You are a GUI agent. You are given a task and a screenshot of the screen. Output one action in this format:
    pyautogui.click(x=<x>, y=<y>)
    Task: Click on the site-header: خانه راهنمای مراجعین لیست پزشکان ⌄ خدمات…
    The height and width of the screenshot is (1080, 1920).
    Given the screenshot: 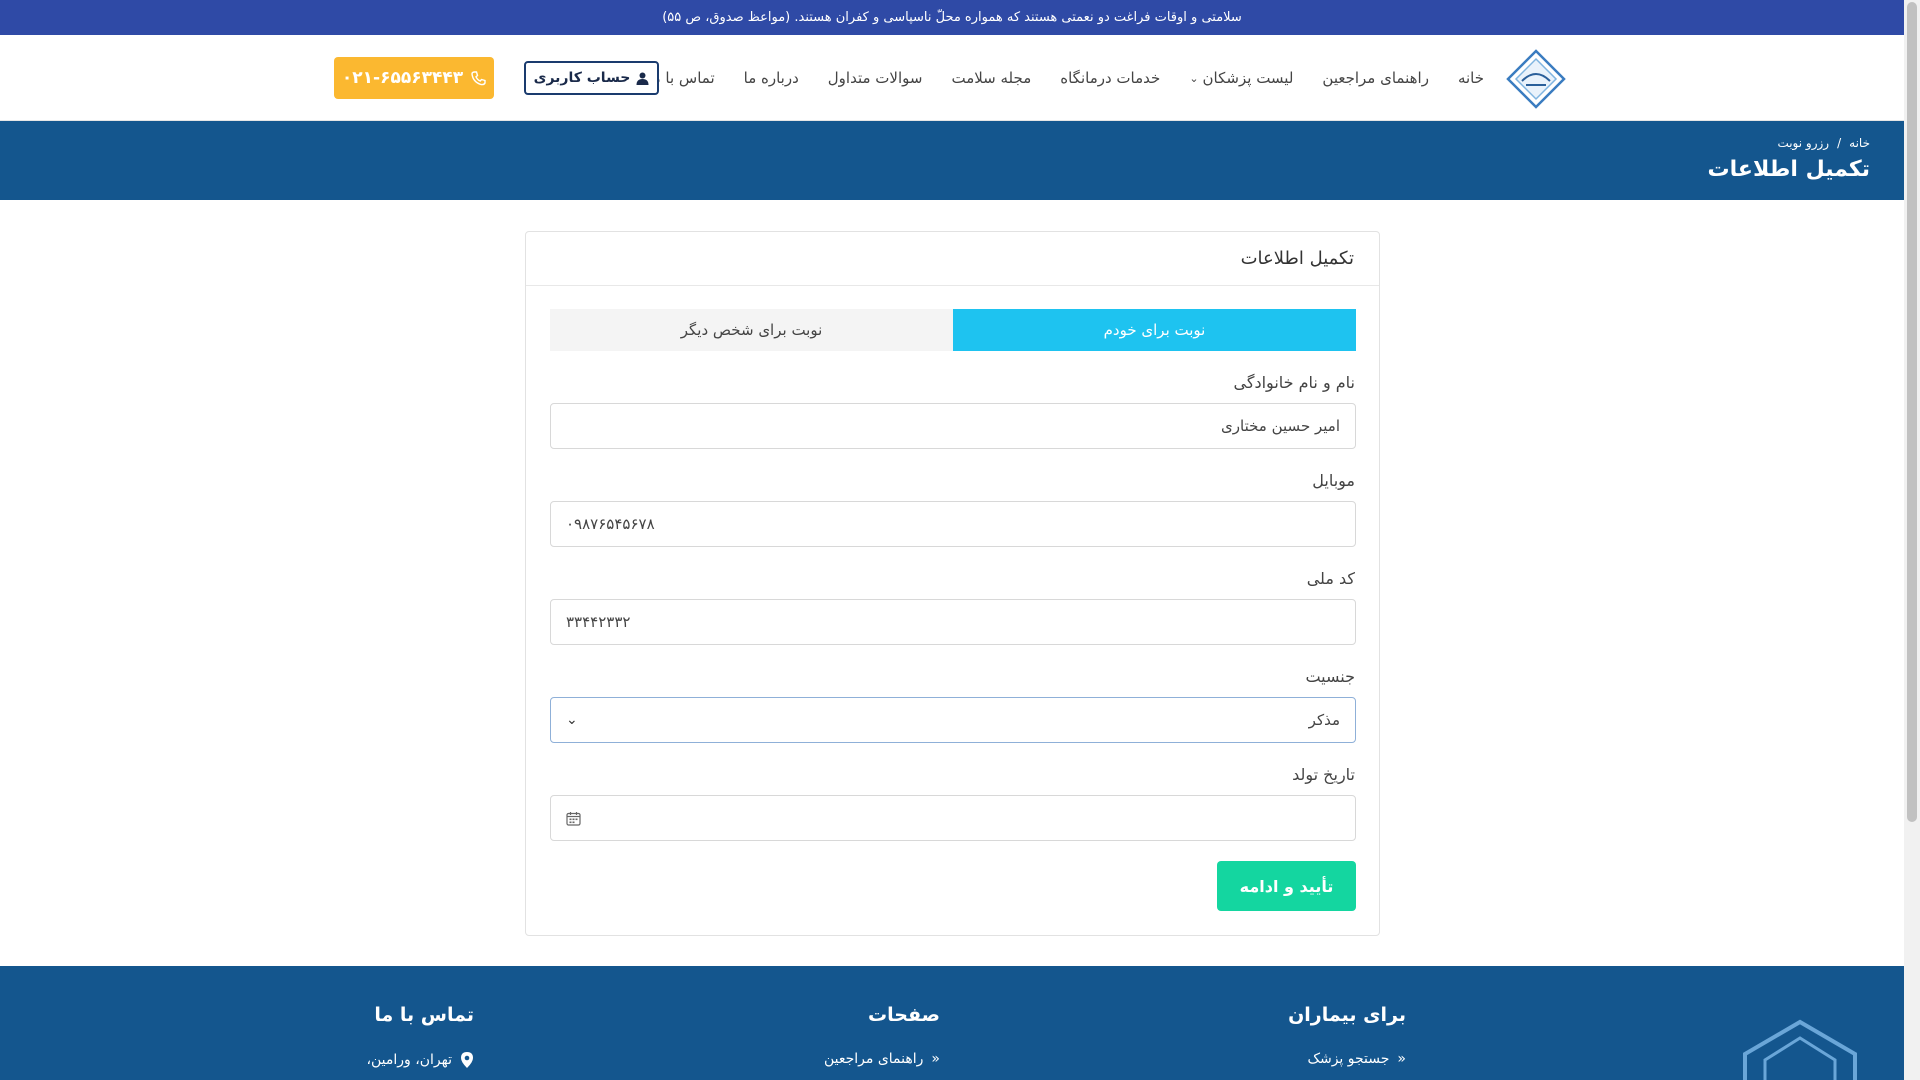 What is the action you would take?
    pyautogui.click(x=952, y=78)
    